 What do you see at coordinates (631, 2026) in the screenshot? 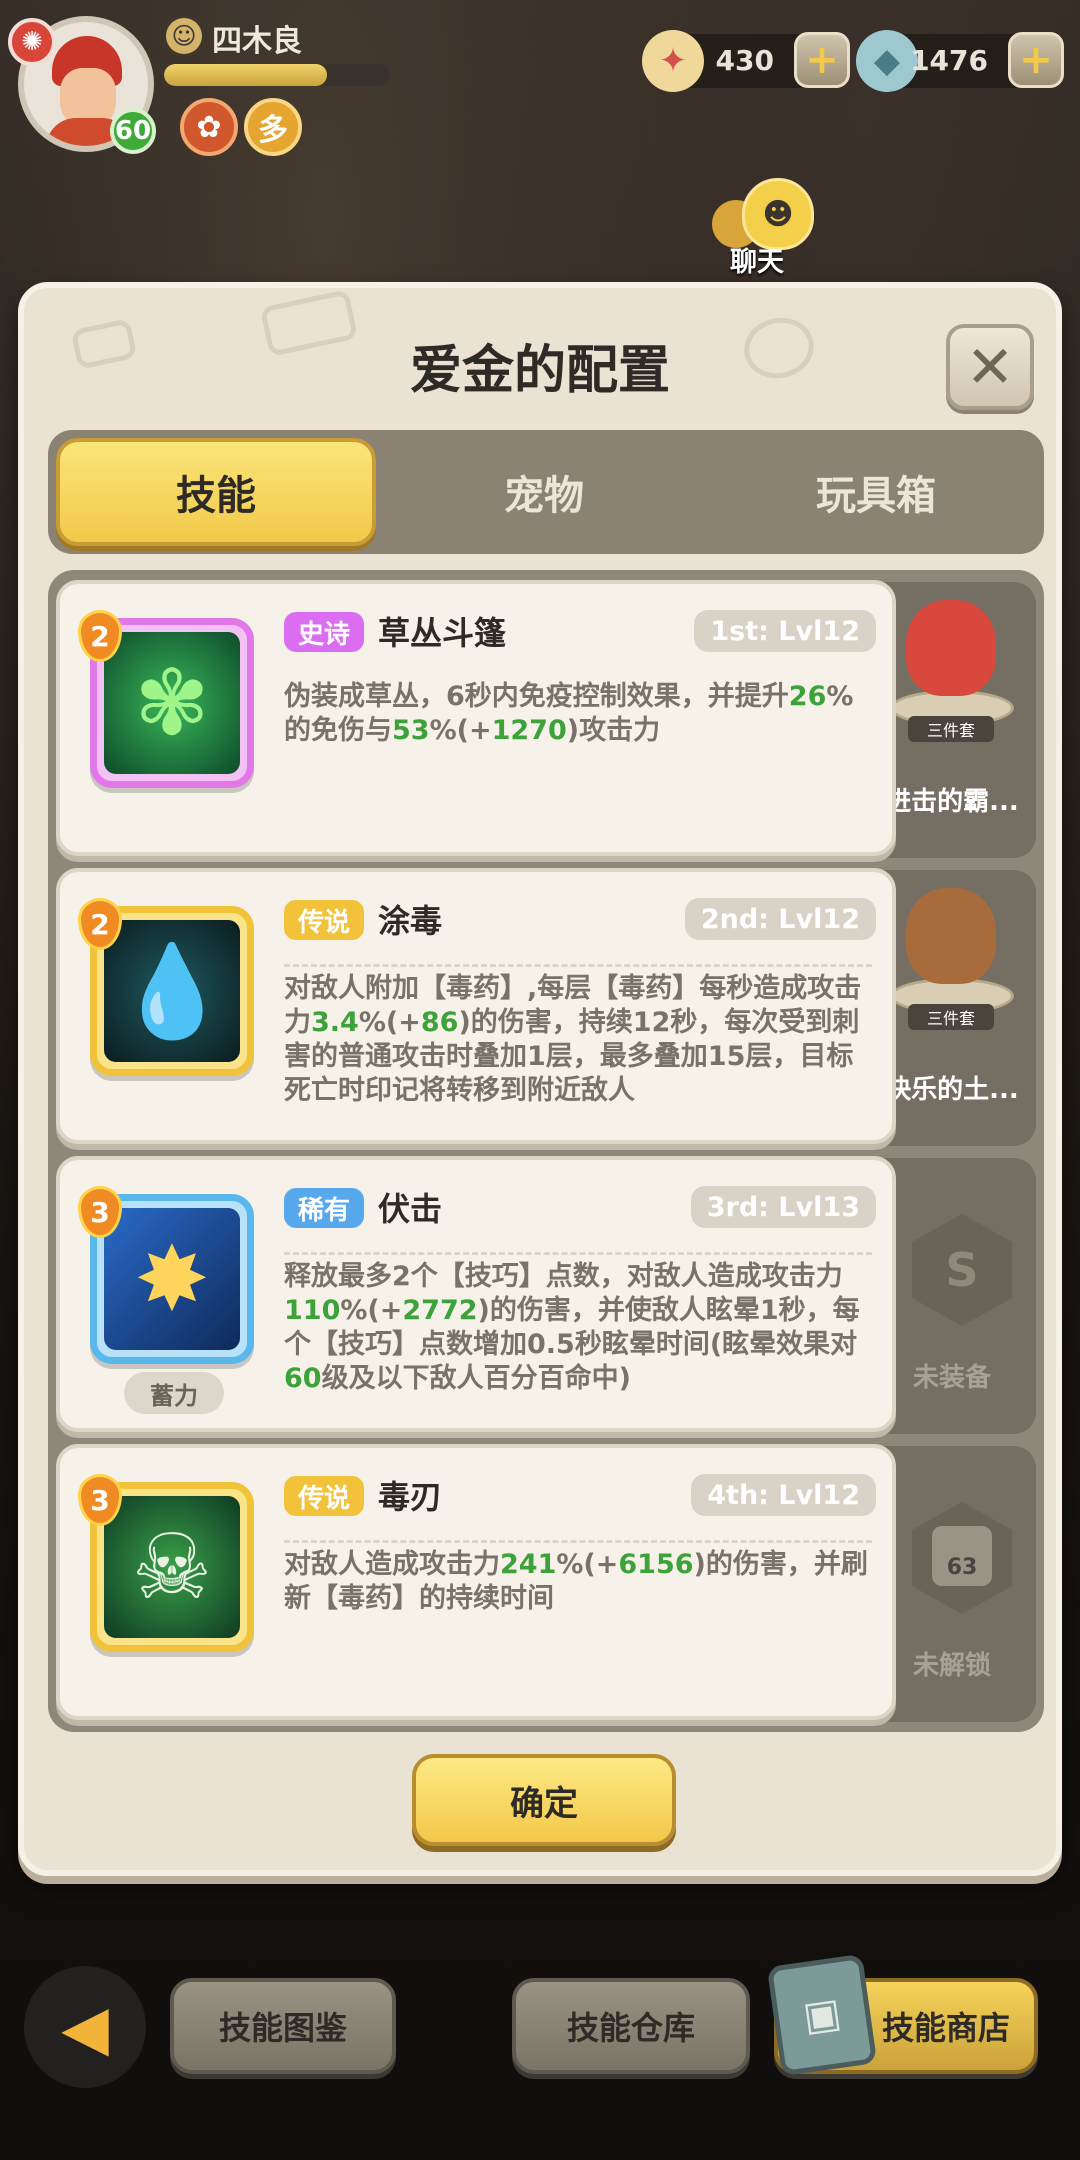
I see `skill-storage-button: 技能仓库` at bounding box center [631, 2026].